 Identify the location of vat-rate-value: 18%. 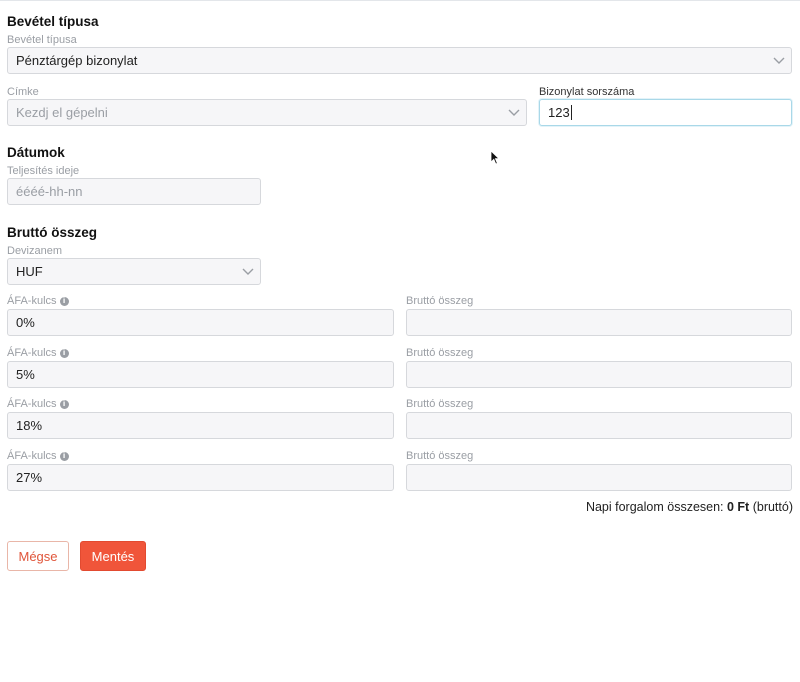
(29, 425).